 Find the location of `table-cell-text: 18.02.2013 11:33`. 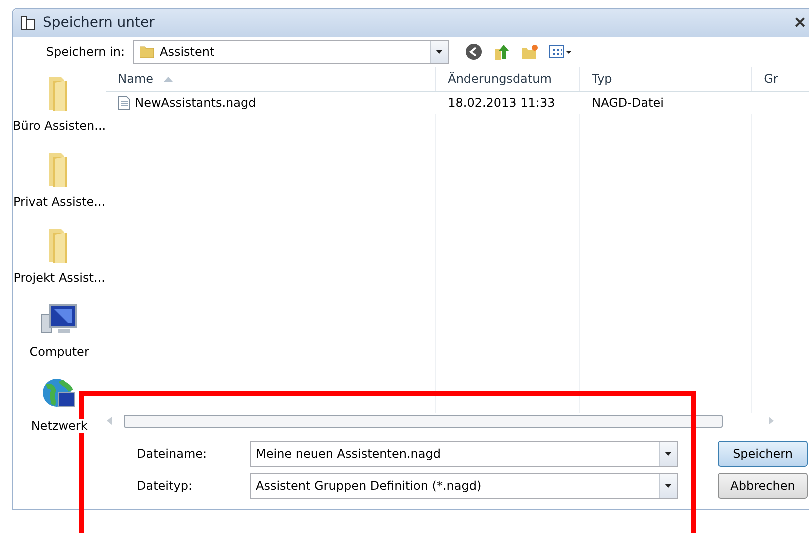

table-cell-text: 18.02.2013 11:33 is located at coordinates (501, 103).